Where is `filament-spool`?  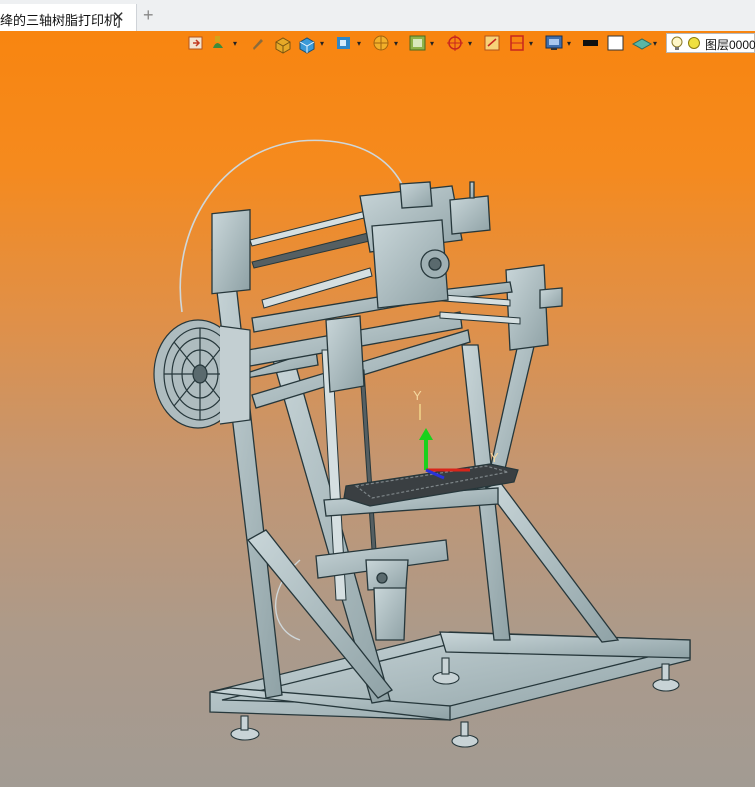
filament-spool is located at coordinates (202, 374).